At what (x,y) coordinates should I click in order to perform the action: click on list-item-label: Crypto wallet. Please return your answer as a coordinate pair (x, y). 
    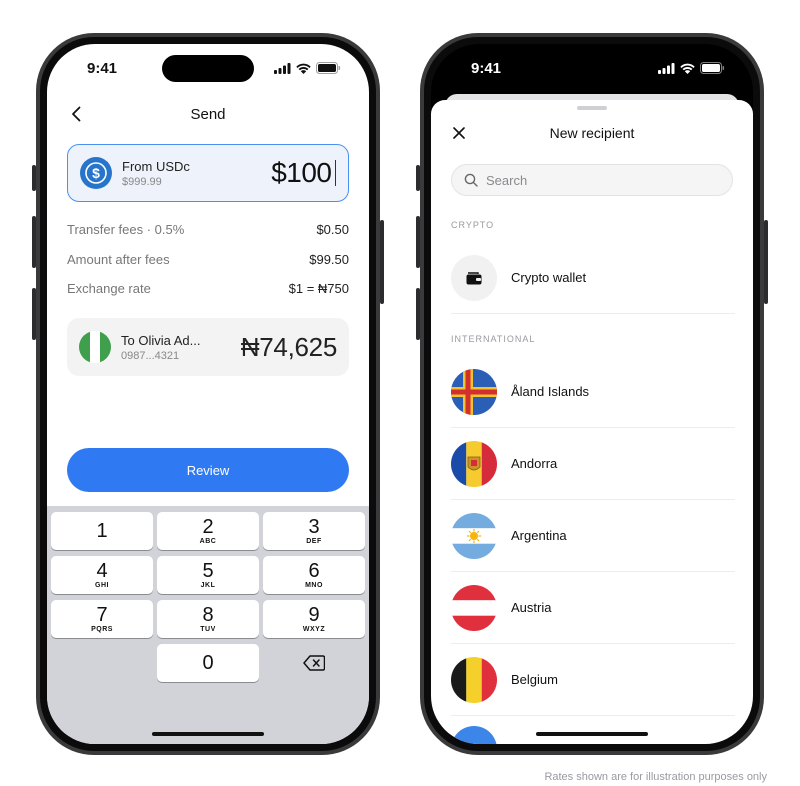
    Looking at the image, I should click on (549, 277).